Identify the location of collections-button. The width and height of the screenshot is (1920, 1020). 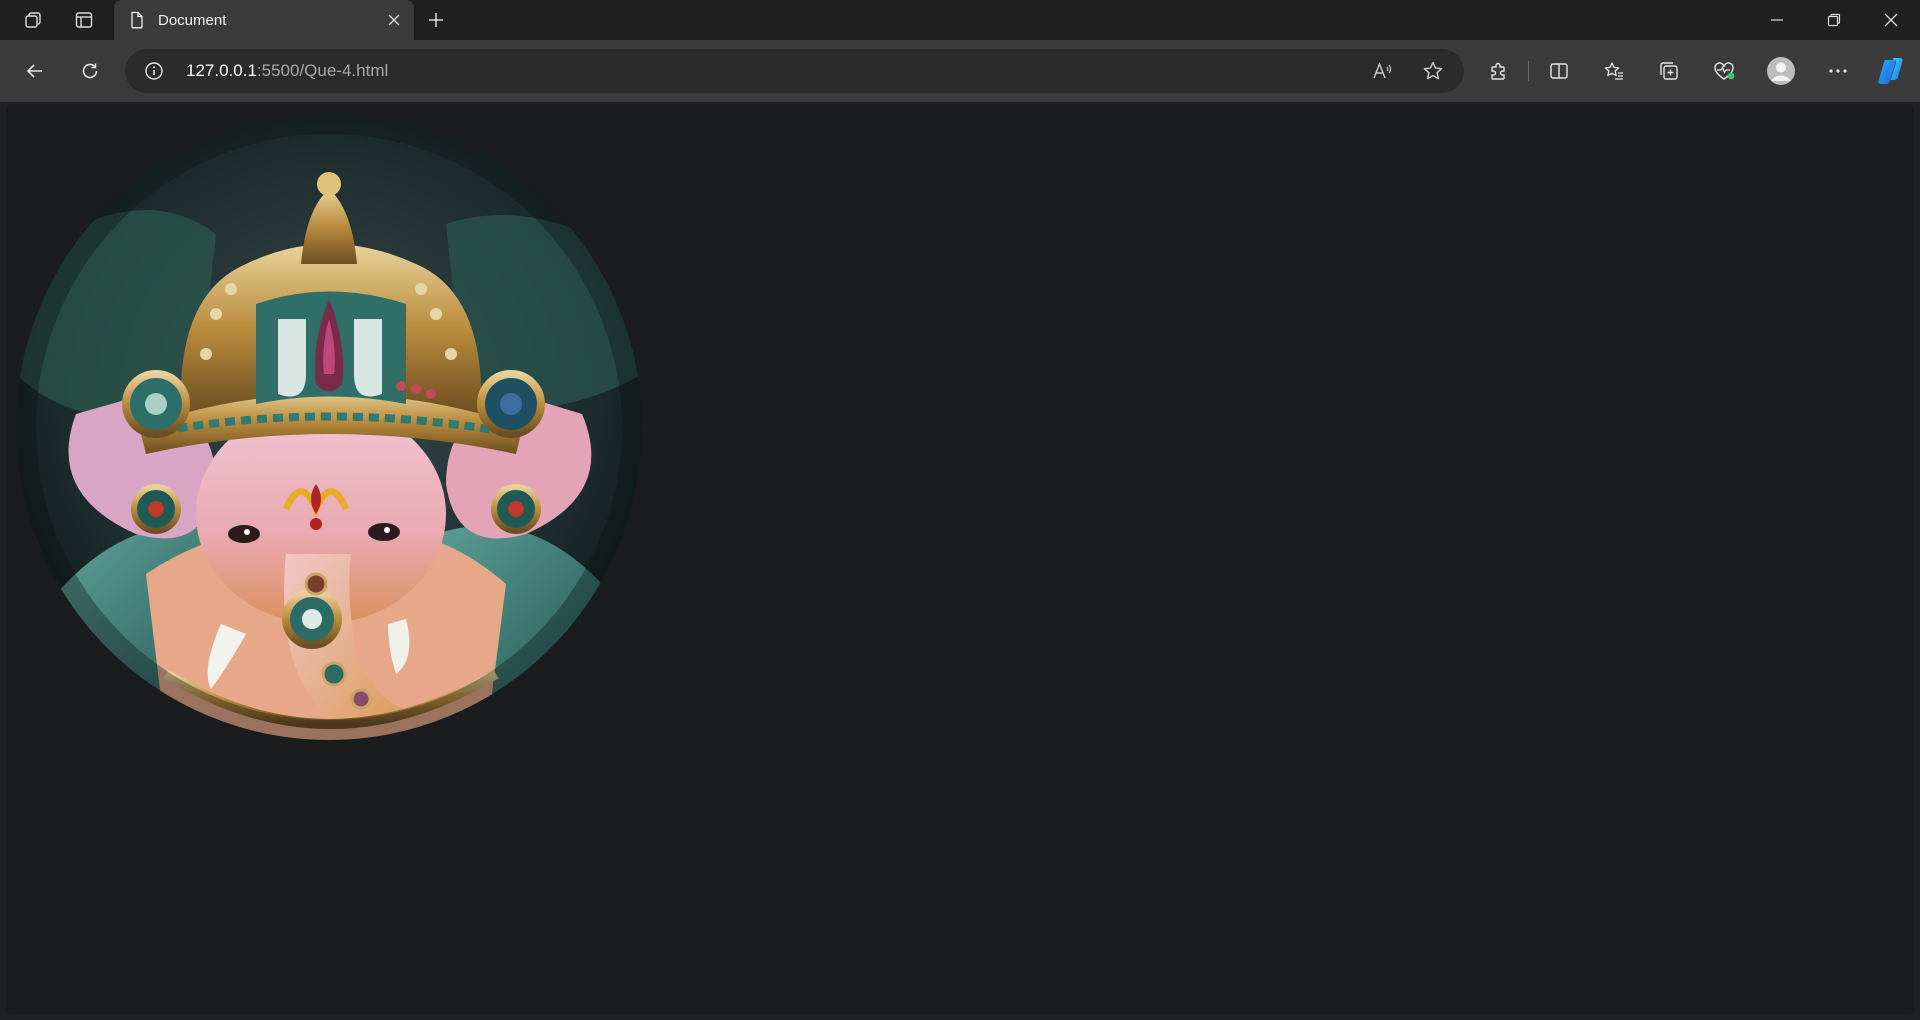
(1669, 71).